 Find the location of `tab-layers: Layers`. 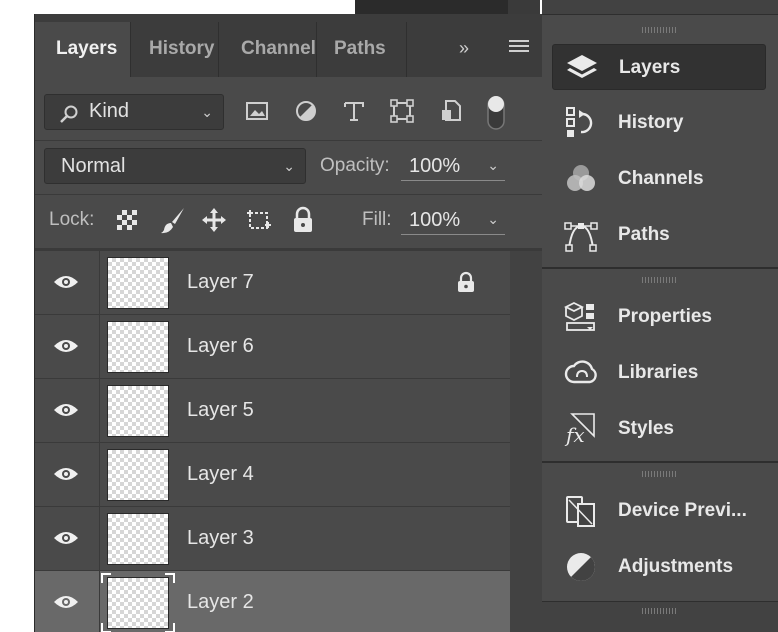

tab-layers: Layers is located at coordinates (83, 49).